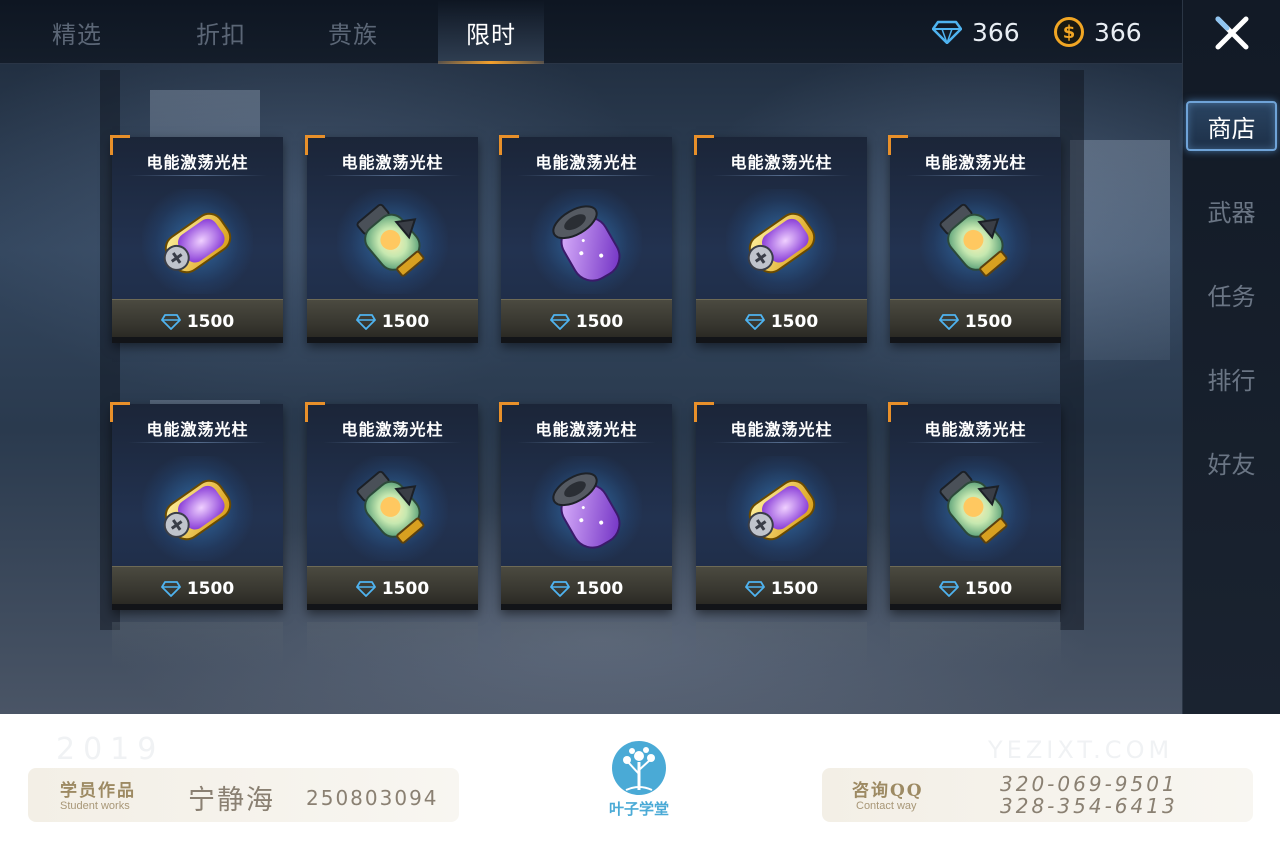 The width and height of the screenshot is (1280, 844). I want to click on school-logo-text: 叶子学堂, so click(638, 809).